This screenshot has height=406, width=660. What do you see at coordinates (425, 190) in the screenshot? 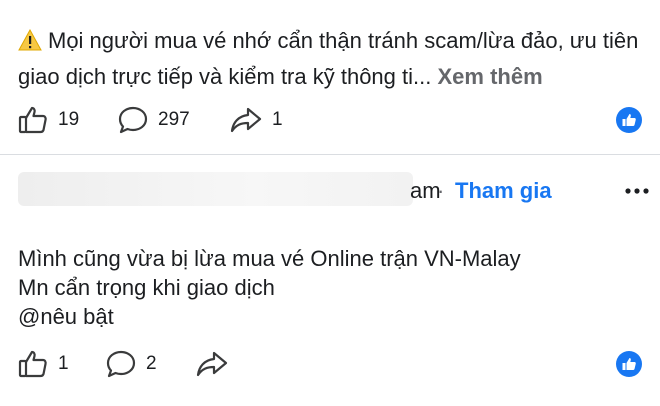
I see `author-name-tail: am` at bounding box center [425, 190].